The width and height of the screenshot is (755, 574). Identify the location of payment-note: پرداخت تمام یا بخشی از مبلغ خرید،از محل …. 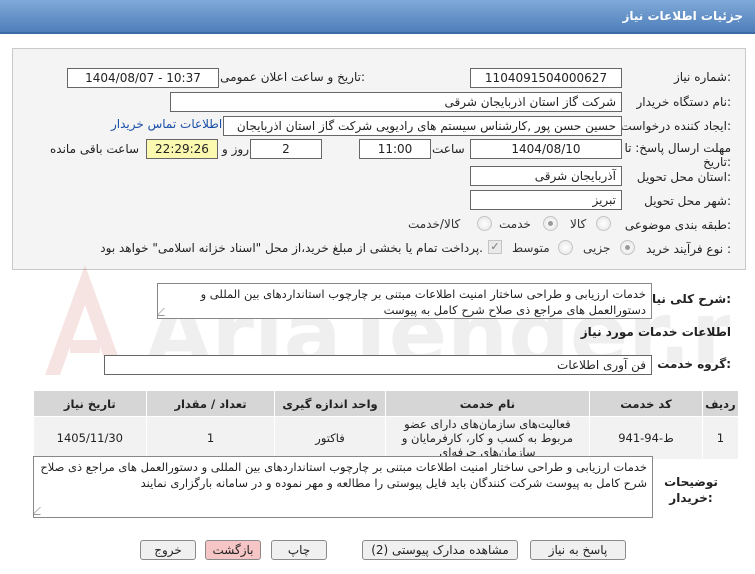
(291, 248).